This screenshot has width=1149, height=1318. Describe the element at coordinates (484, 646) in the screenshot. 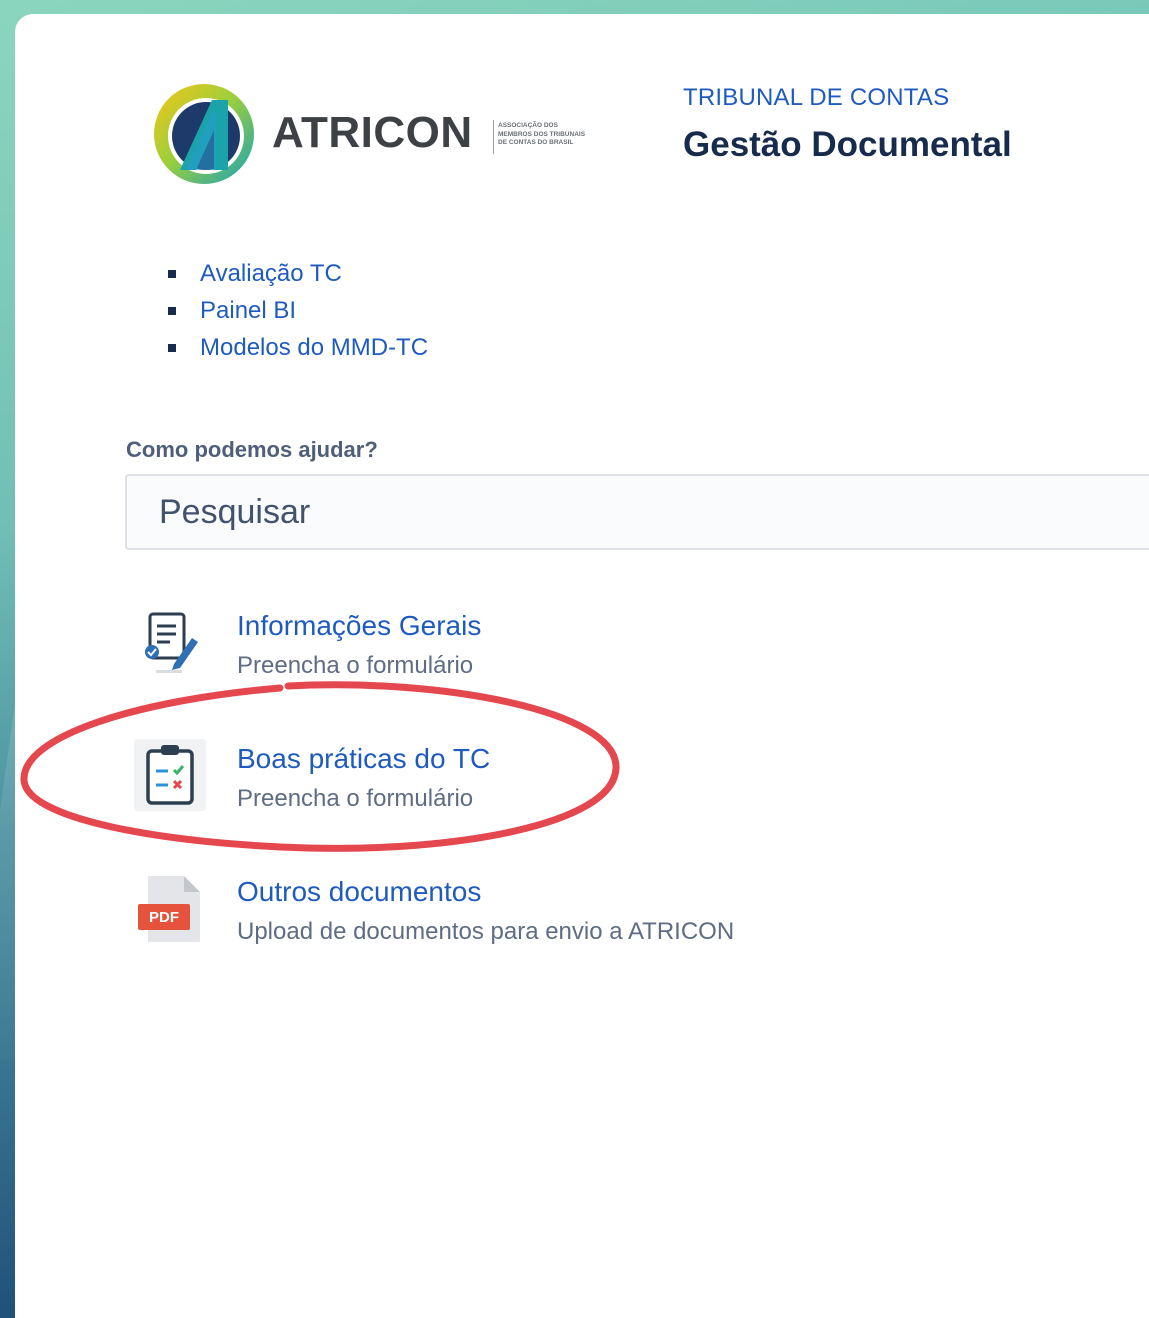

I see `request-type-informacoes-gerais: Informações Gerais Preencha o formulário` at that location.